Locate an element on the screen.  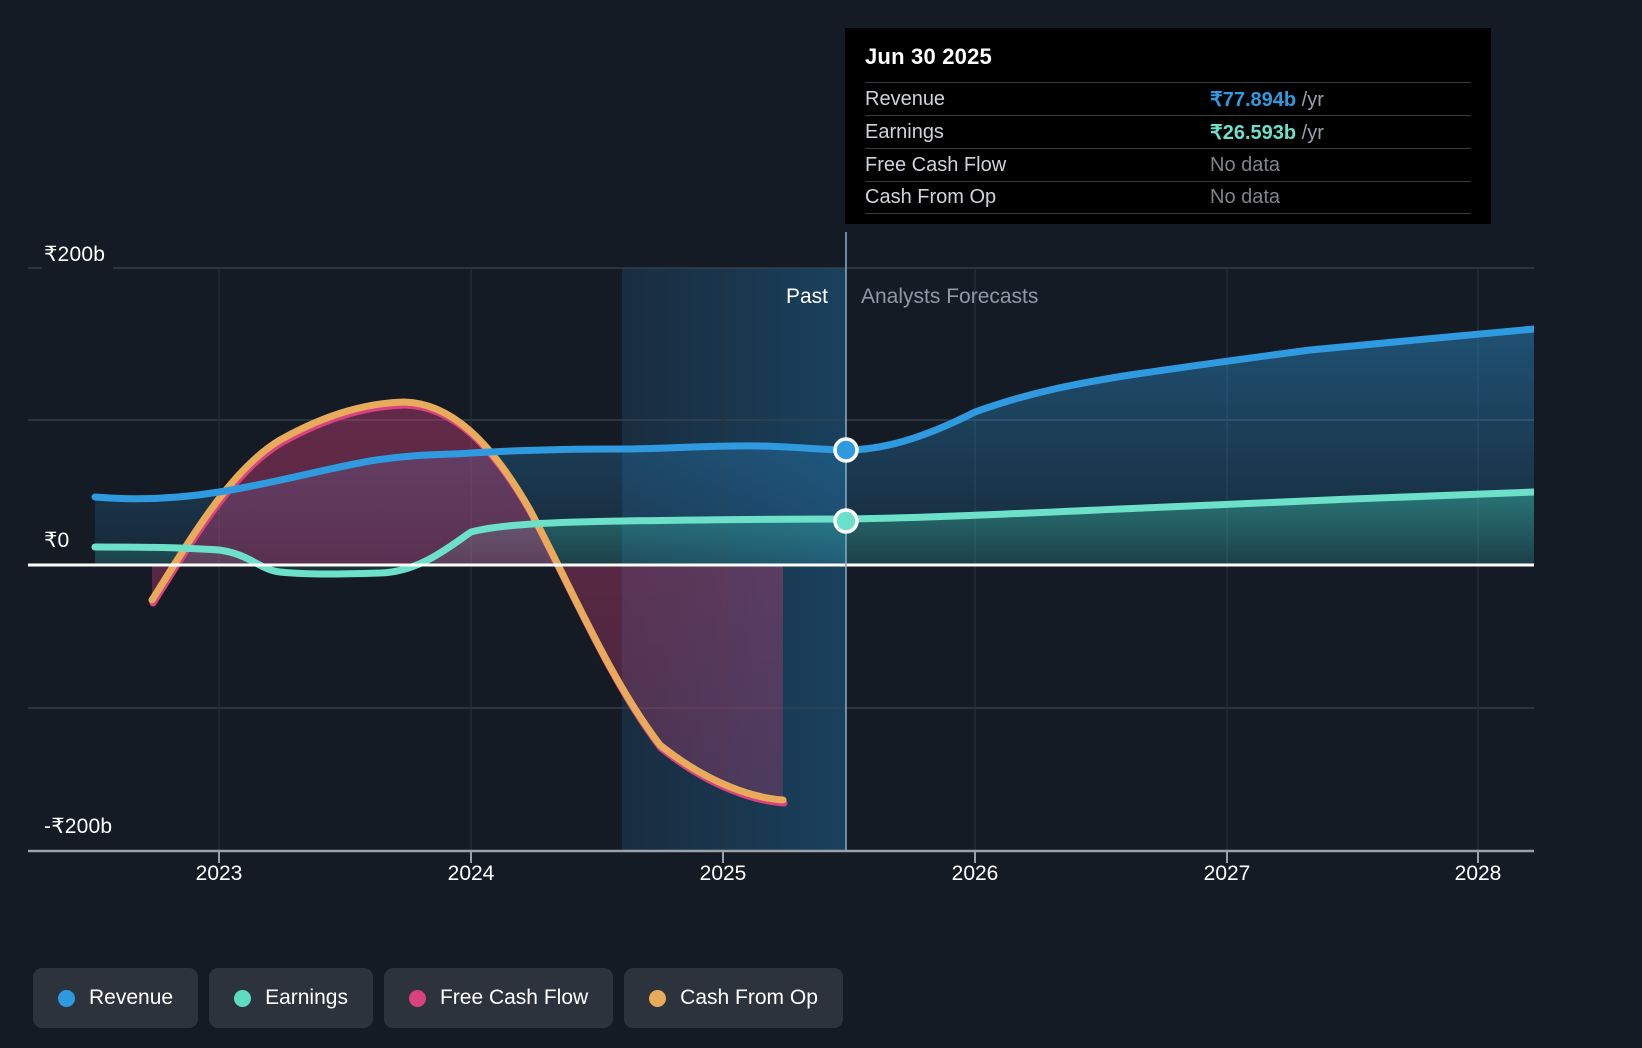
x-axis-label-2024: 2024 is located at coordinates (471, 873).